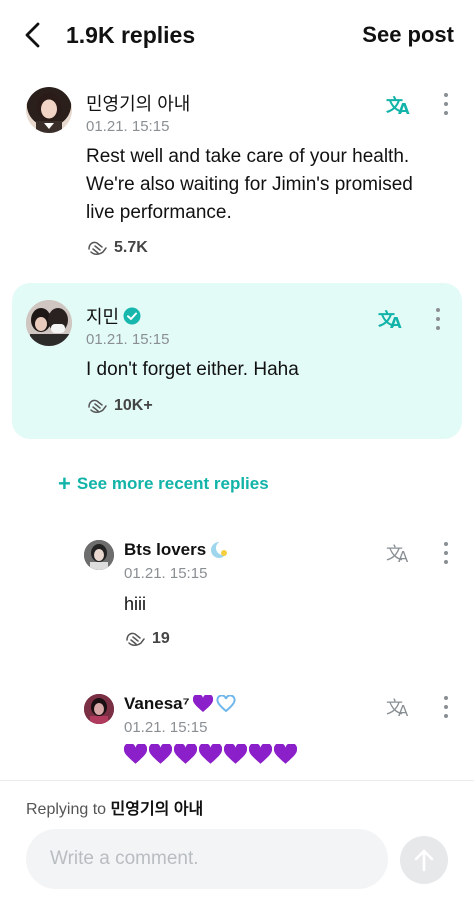 The height and width of the screenshot is (897, 474). I want to click on replying-target: 민영기의 아내, so click(157, 809).